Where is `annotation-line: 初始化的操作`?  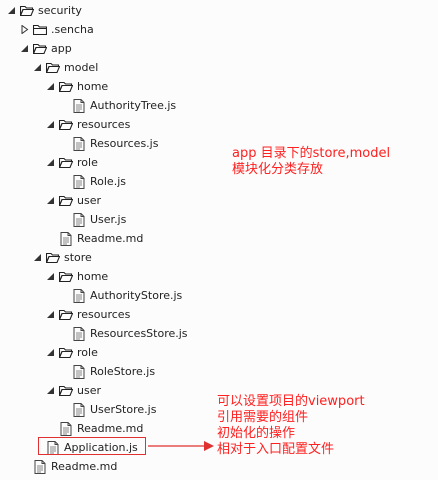 annotation-line: 初始化的操作 is located at coordinates (256, 433).